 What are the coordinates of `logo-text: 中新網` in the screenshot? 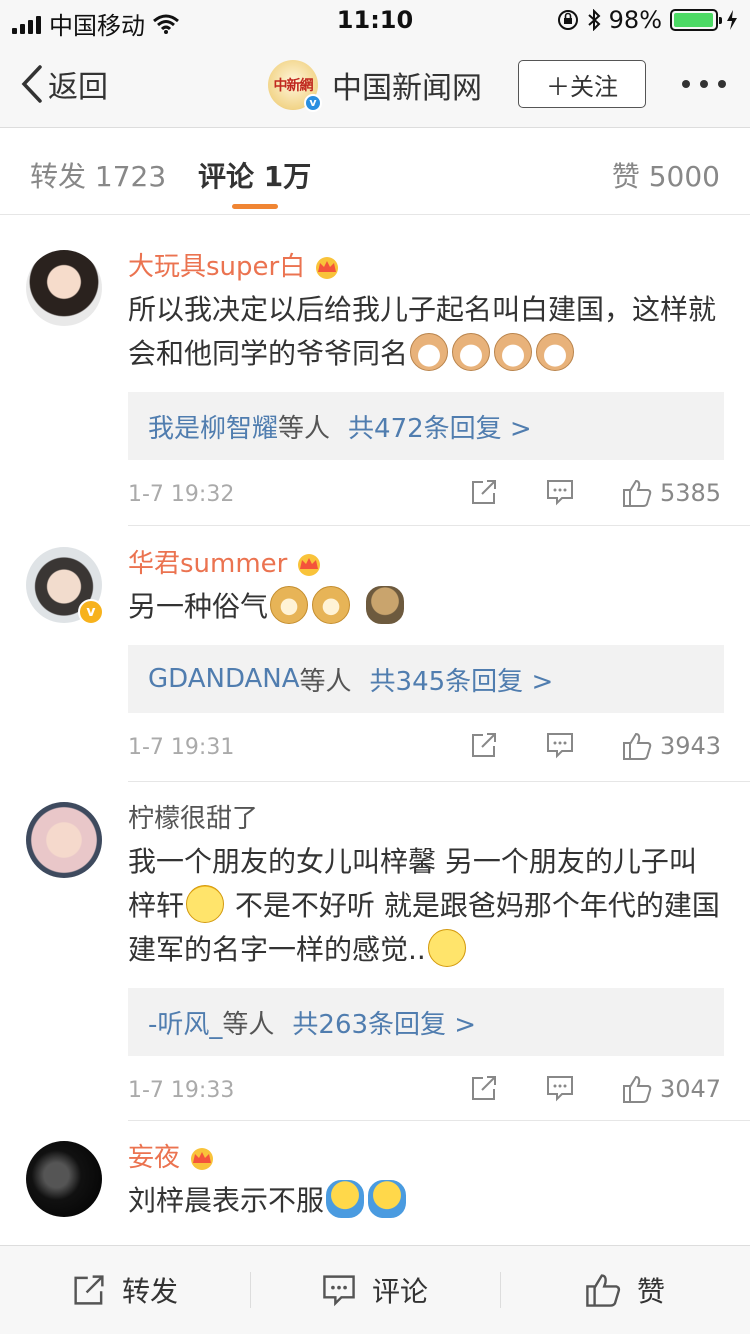 It's located at (293, 86).